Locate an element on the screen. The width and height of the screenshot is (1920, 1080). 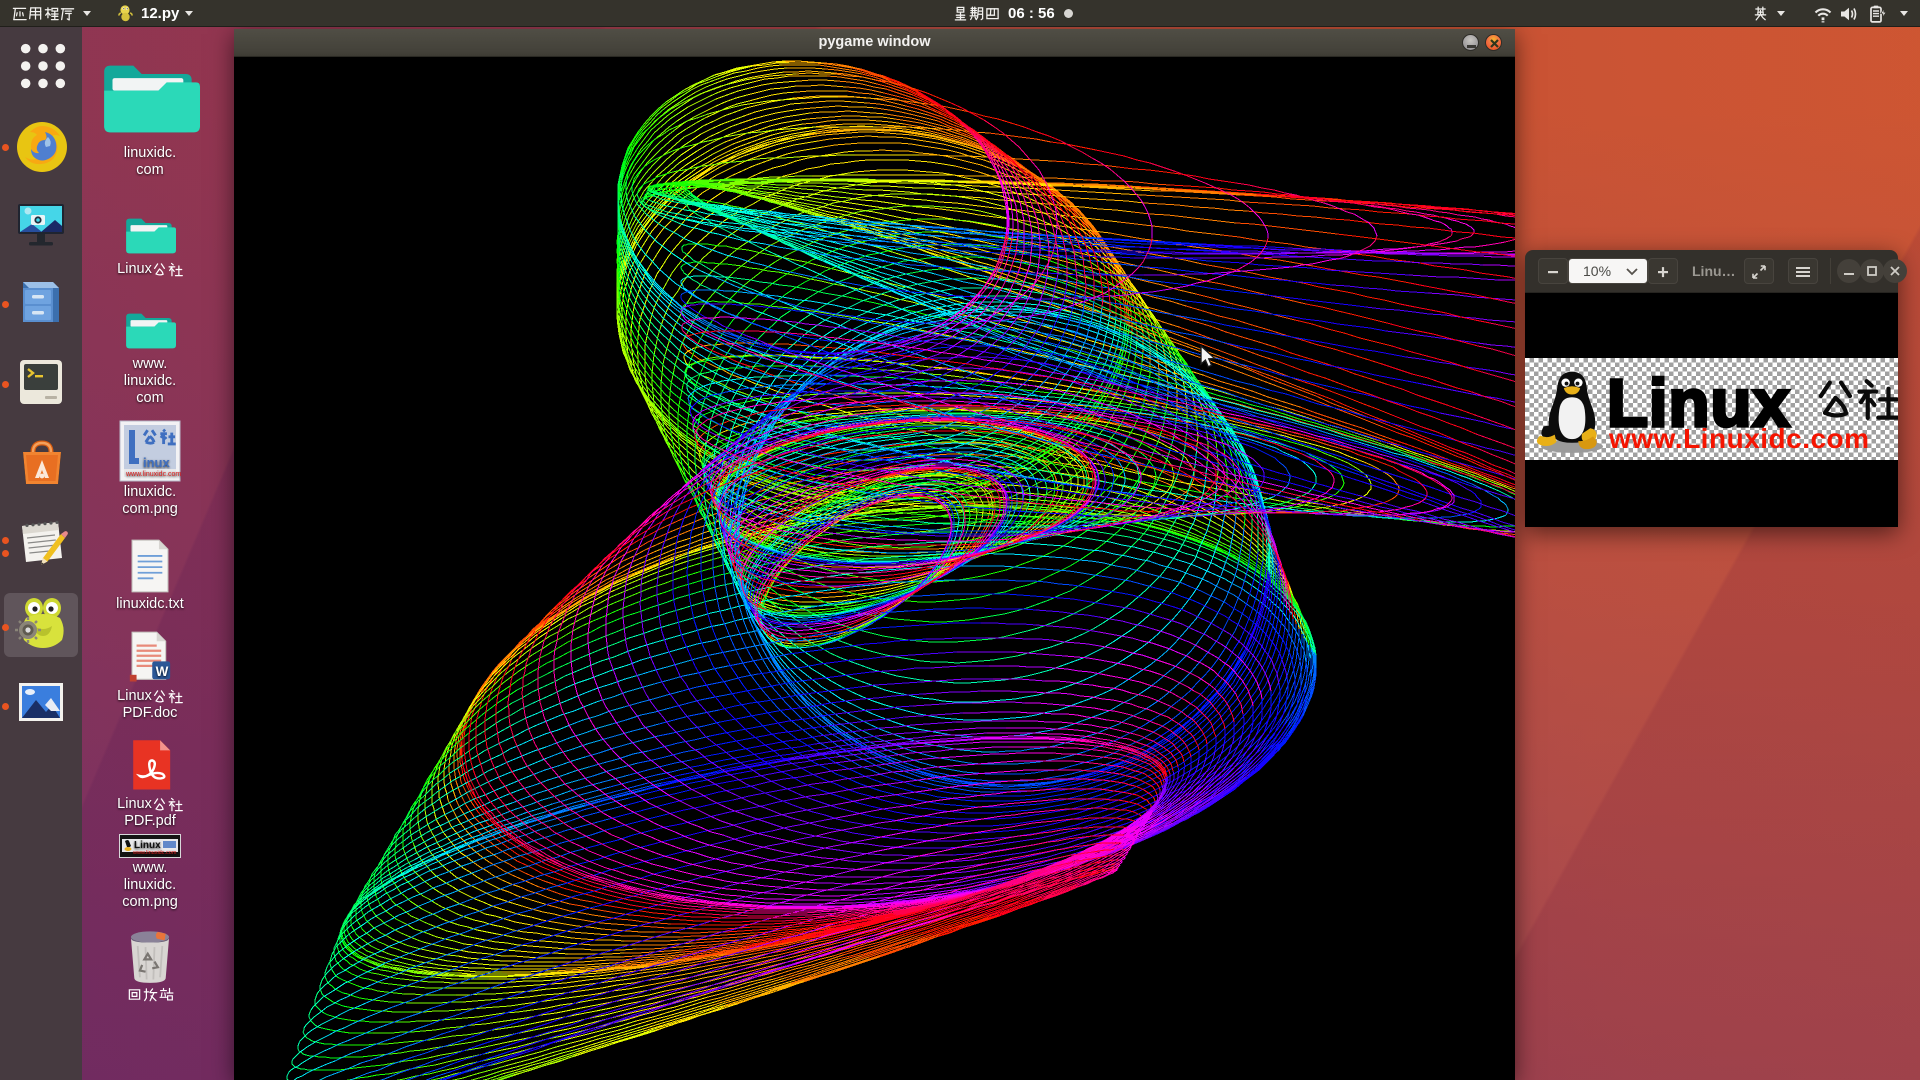
svg-text: inux is located at coordinates (156, 462).